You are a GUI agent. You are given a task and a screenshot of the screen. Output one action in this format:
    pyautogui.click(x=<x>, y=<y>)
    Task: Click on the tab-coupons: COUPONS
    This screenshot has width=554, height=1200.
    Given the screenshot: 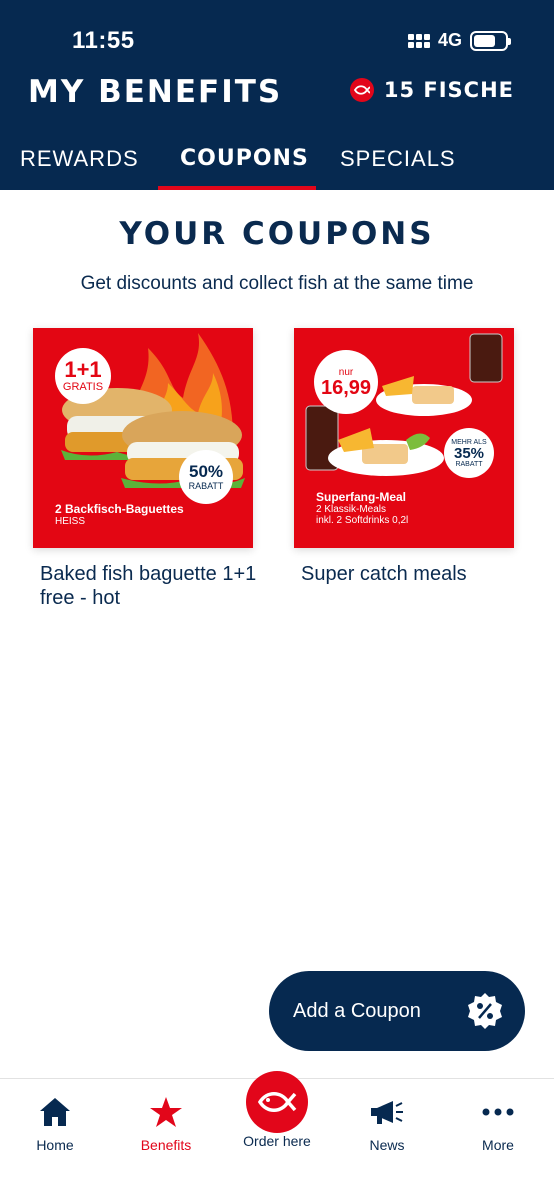 What is the action you would take?
    pyautogui.click(x=244, y=158)
    